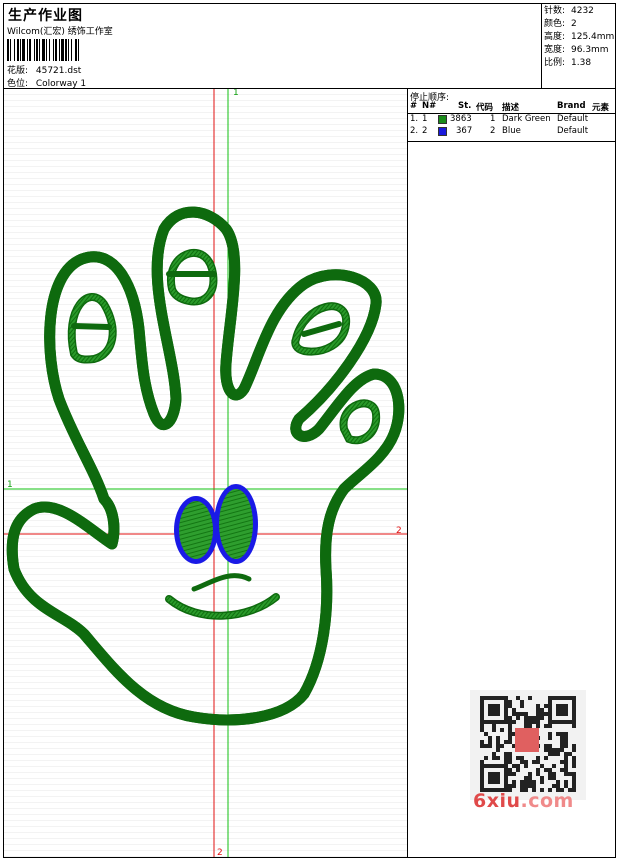 This screenshot has height=861, width=620. I want to click on marker-v-green: 1, so click(236, 93).